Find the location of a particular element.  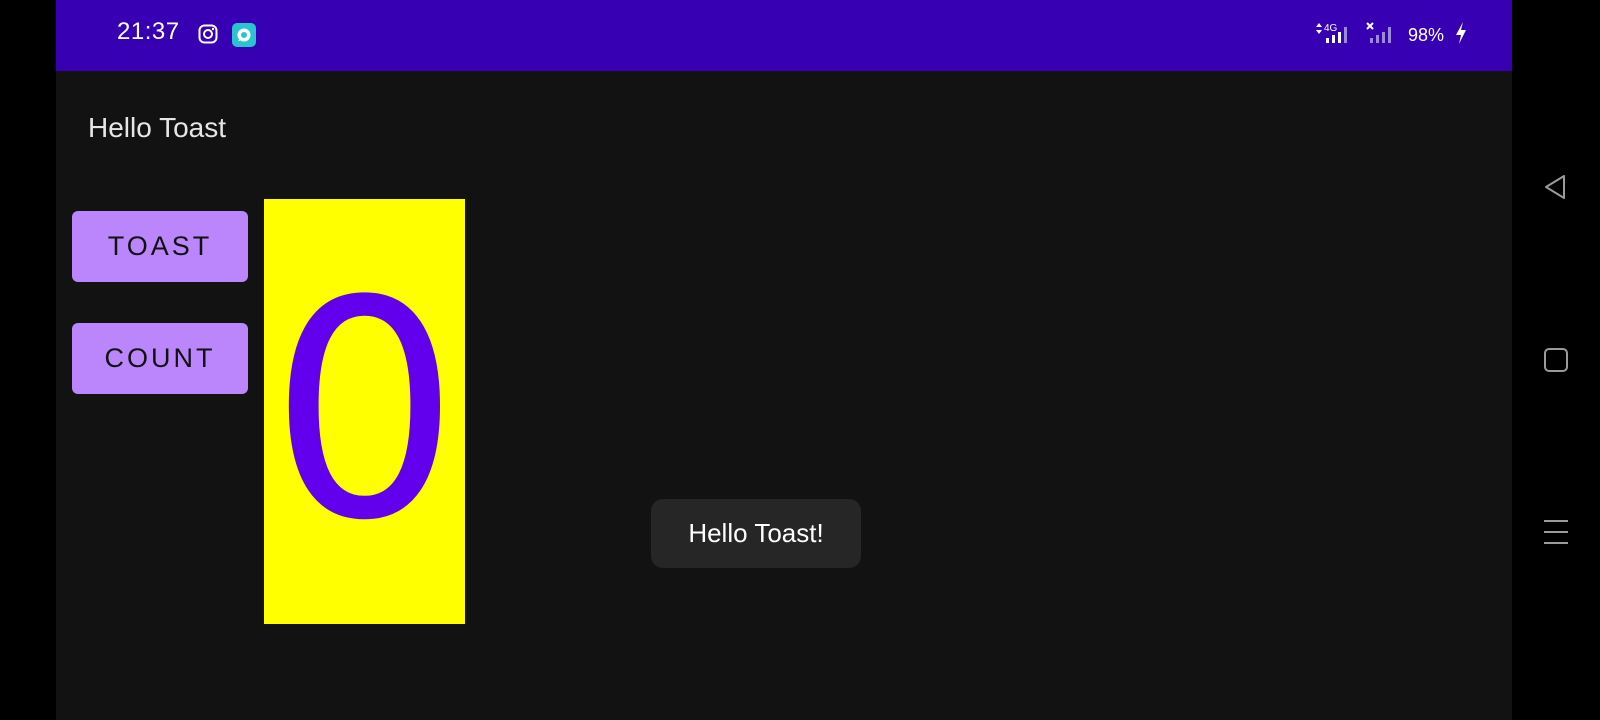

app-title: Hello Toast is located at coordinates (157, 127).